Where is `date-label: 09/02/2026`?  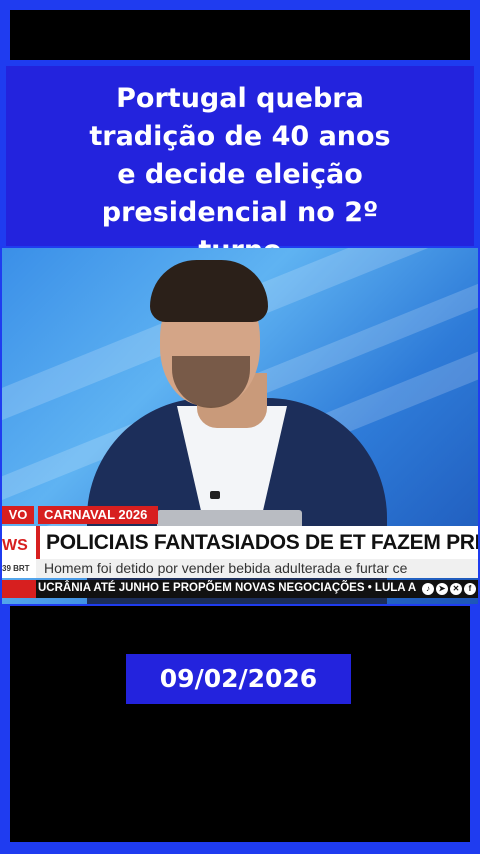 date-label: 09/02/2026 is located at coordinates (238, 679).